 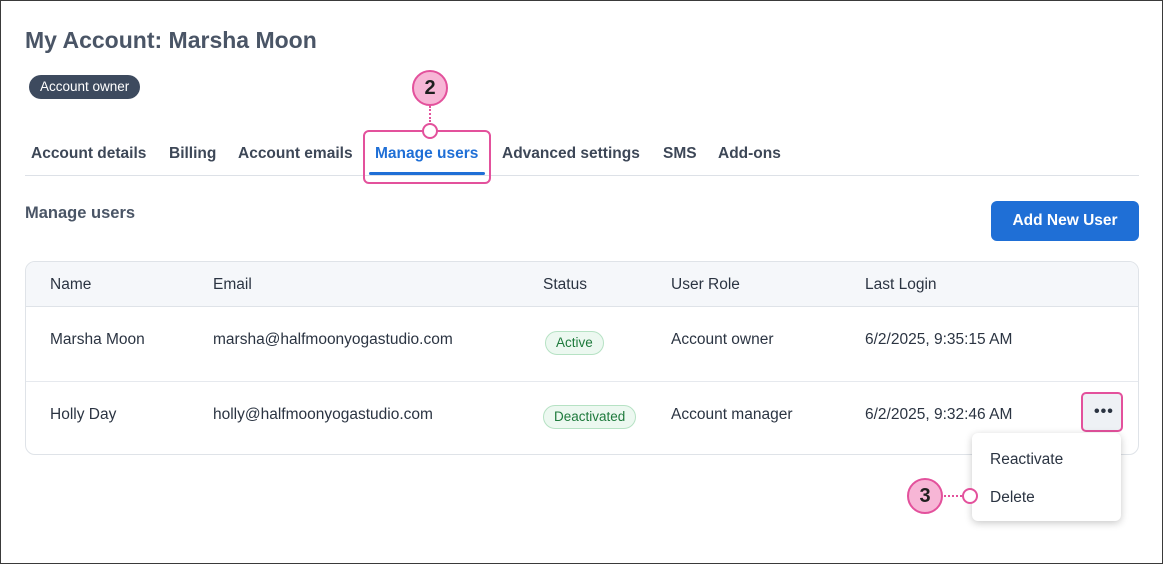 I want to click on step-3-marker, so click(x=970, y=496).